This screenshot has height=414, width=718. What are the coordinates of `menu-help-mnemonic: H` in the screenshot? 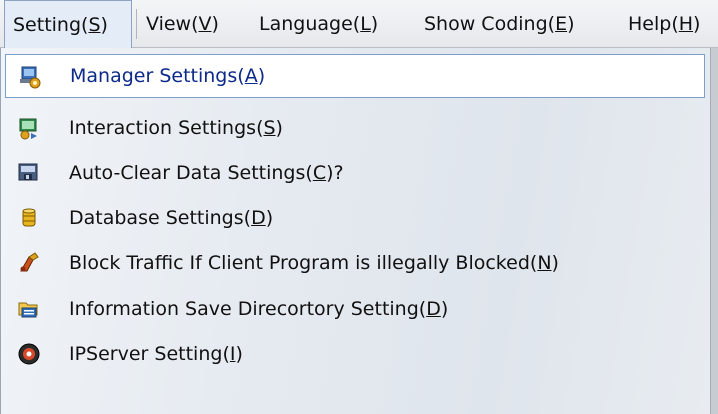 It's located at (686, 24).